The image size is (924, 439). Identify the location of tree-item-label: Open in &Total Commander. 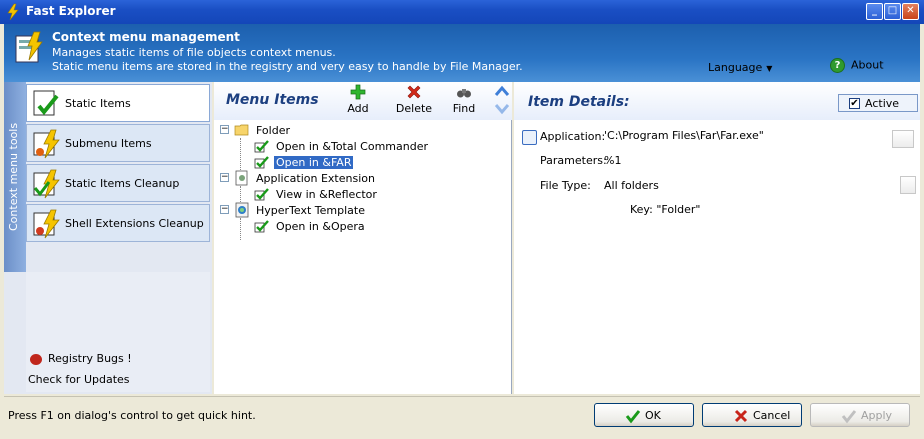
(352, 146).